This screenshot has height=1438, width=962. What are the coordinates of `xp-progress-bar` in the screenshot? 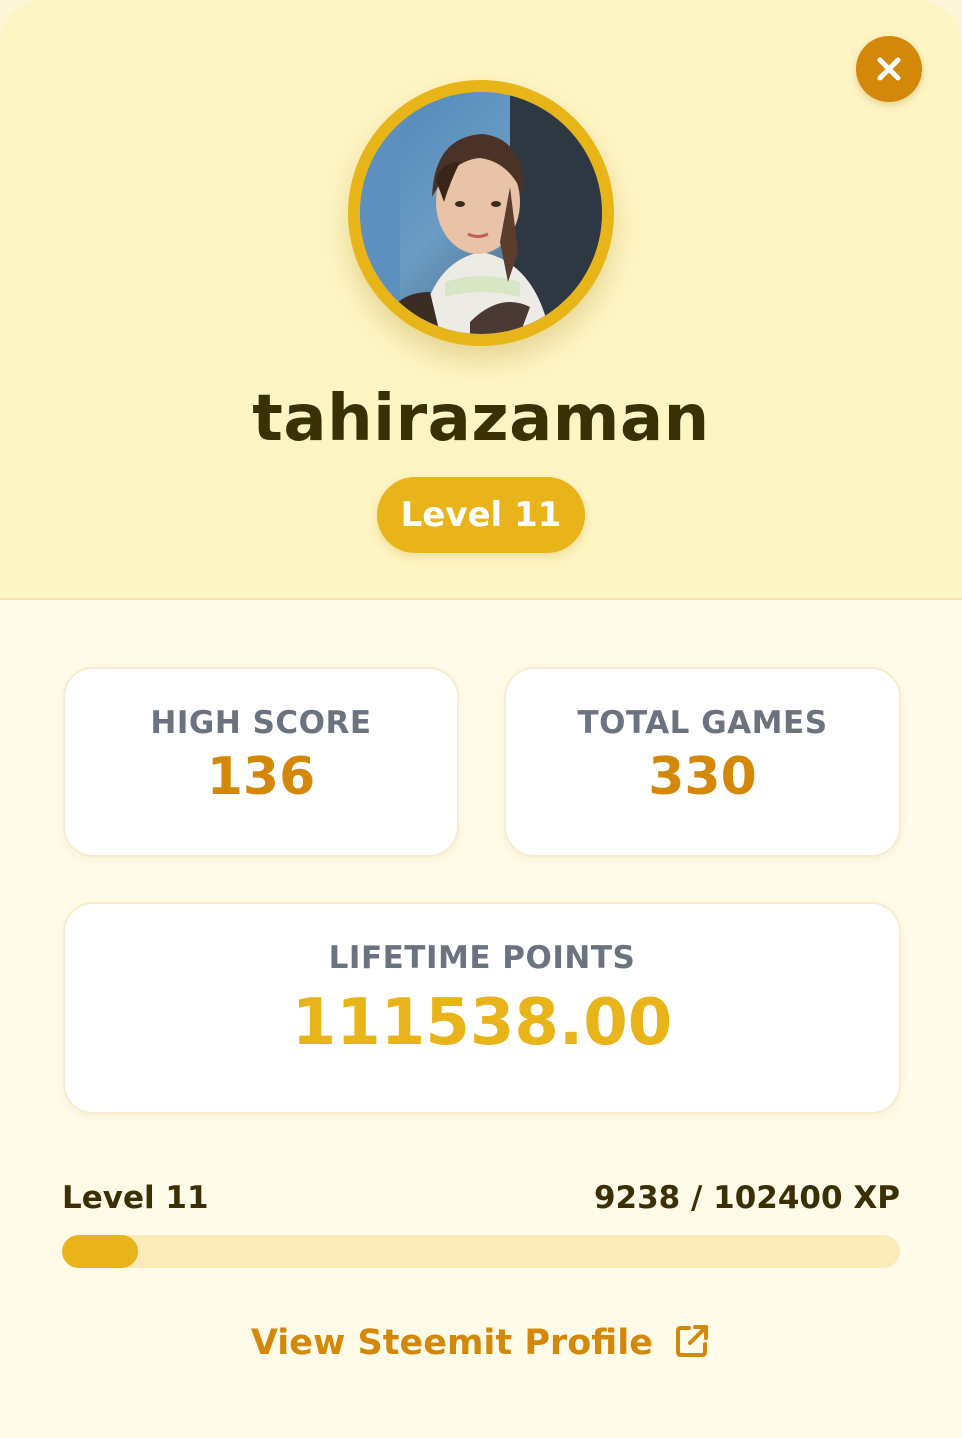 It's located at (481, 1251).